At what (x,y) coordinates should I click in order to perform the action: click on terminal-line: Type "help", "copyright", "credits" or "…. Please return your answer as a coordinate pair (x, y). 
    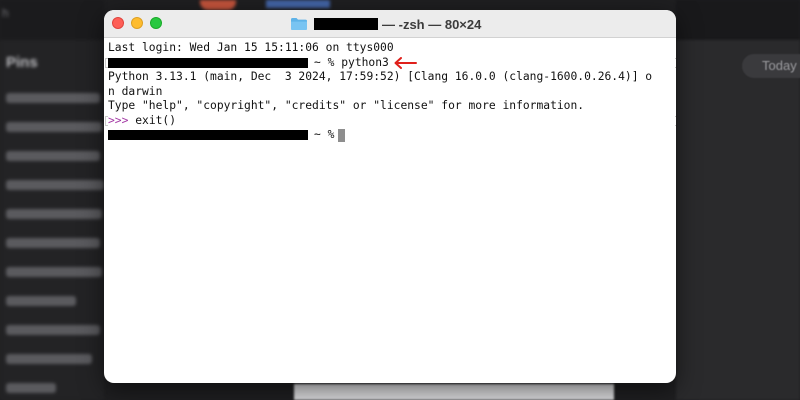
    Looking at the image, I should click on (392, 106).